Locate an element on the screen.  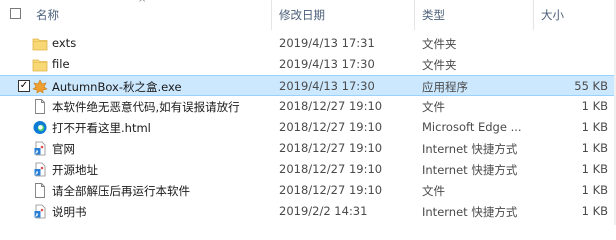
file-row: 请全部解压后再运行本软件 2018/12/27 19:10 文件 1 KB is located at coordinates (308, 190).